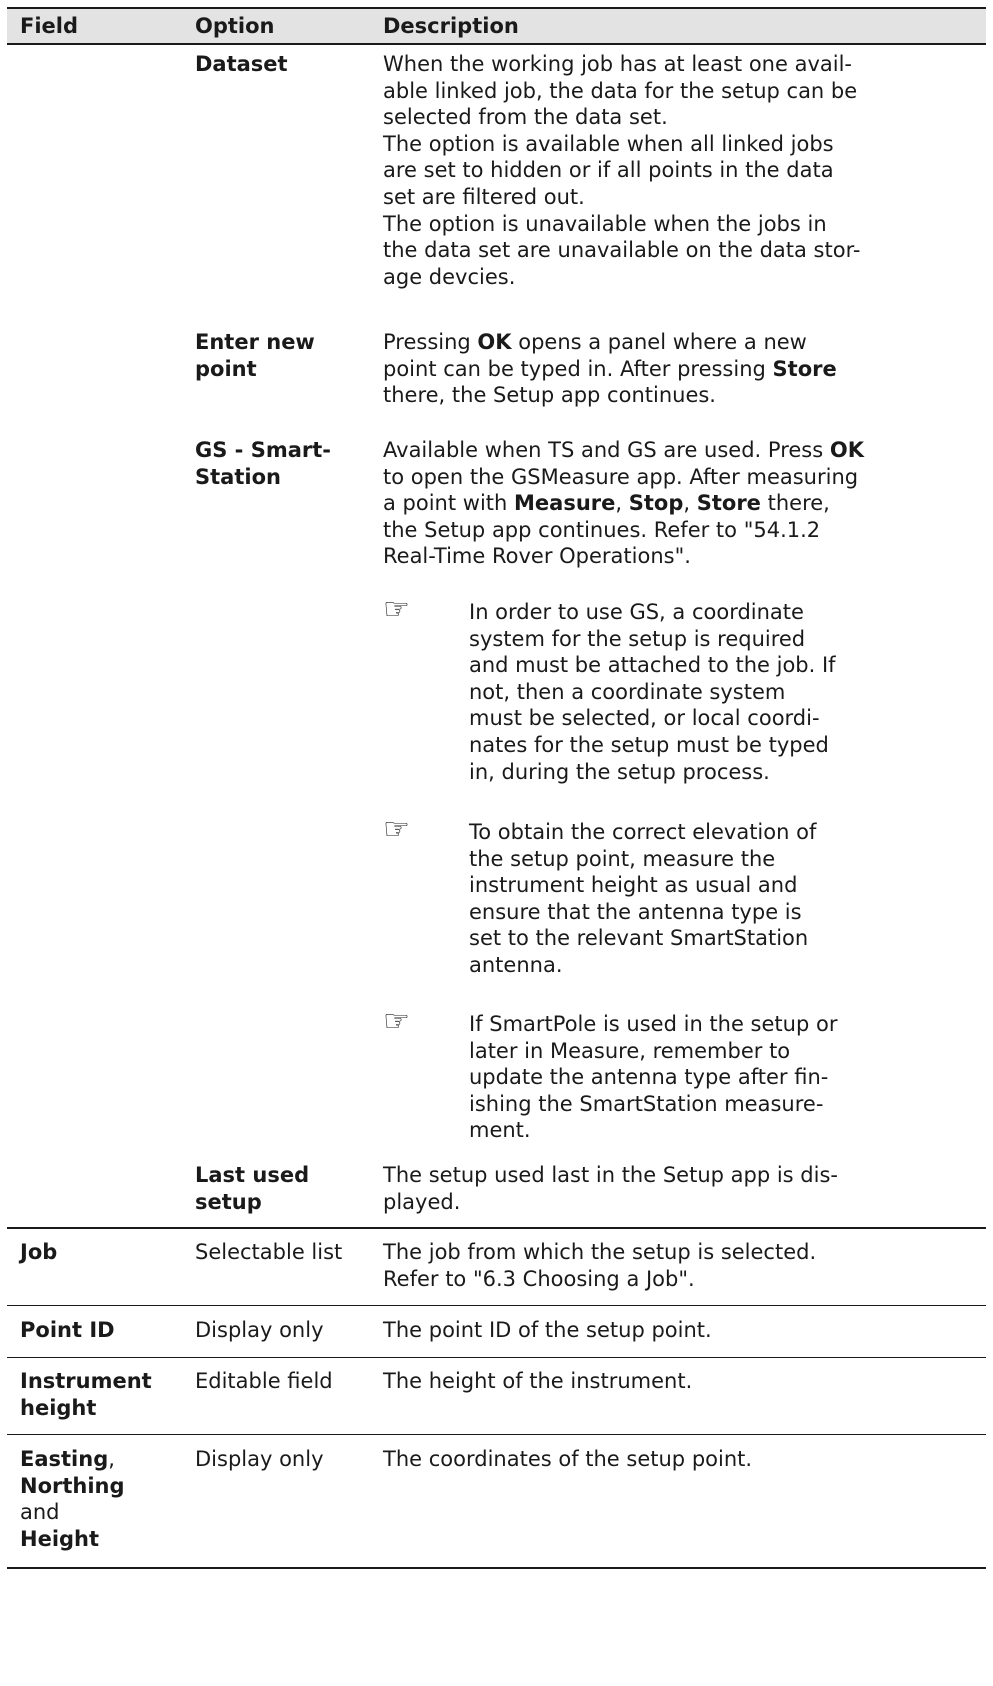  What do you see at coordinates (538, 1381) in the screenshot?
I see `instrument-height-description: The height of the instrument.` at bounding box center [538, 1381].